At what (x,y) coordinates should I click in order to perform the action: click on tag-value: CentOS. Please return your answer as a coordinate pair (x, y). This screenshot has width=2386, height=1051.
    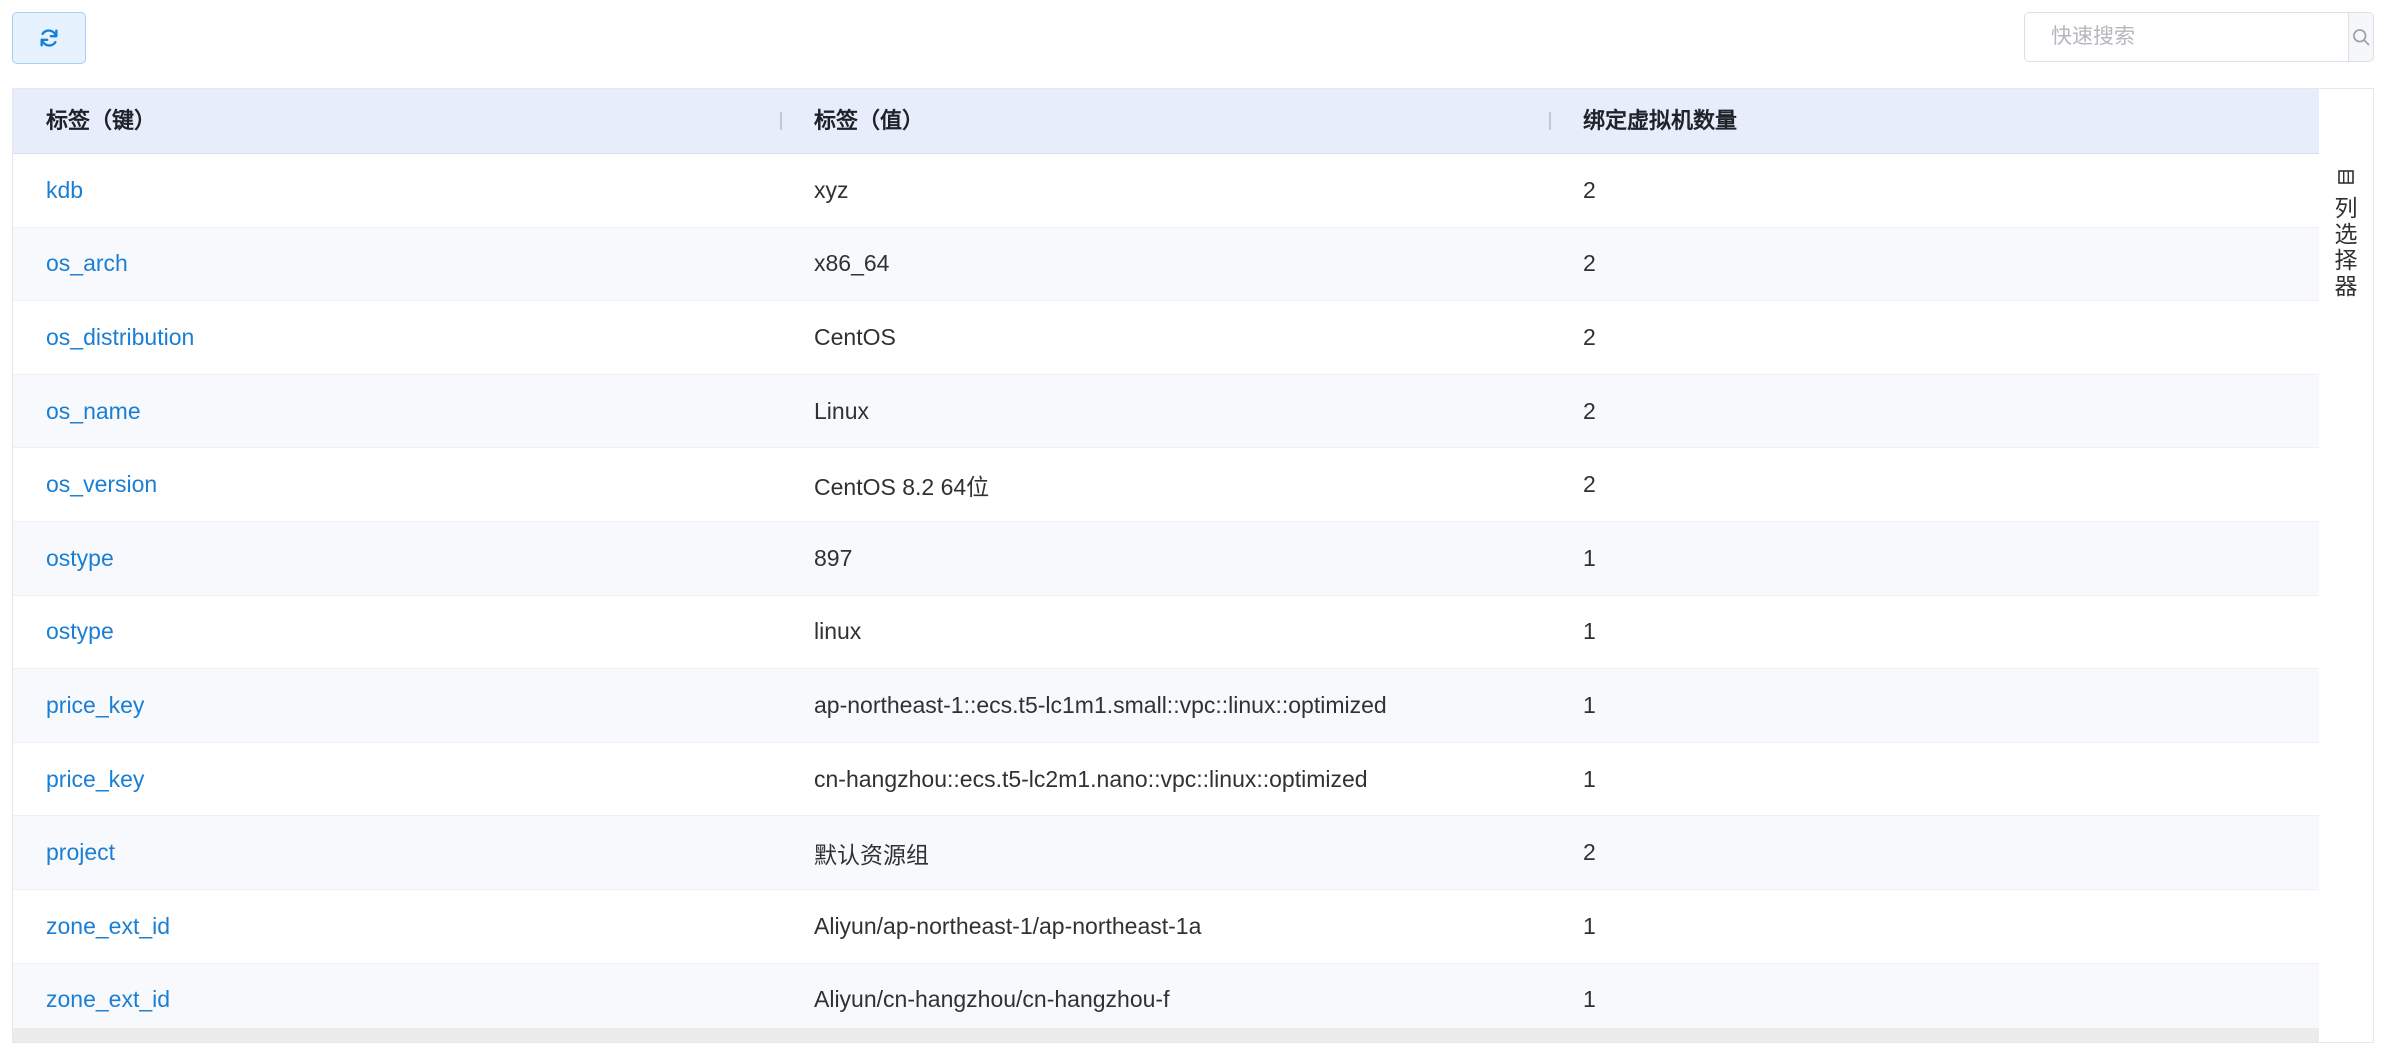
    Looking at the image, I should click on (855, 336).